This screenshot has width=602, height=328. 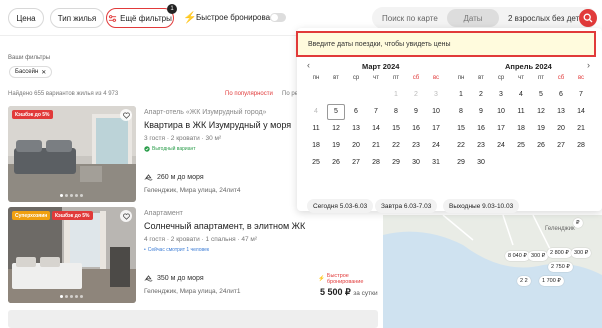 What do you see at coordinates (43, 72) in the screenshot?
I see `close-icon: ✕` at bounding box center [43, 72].